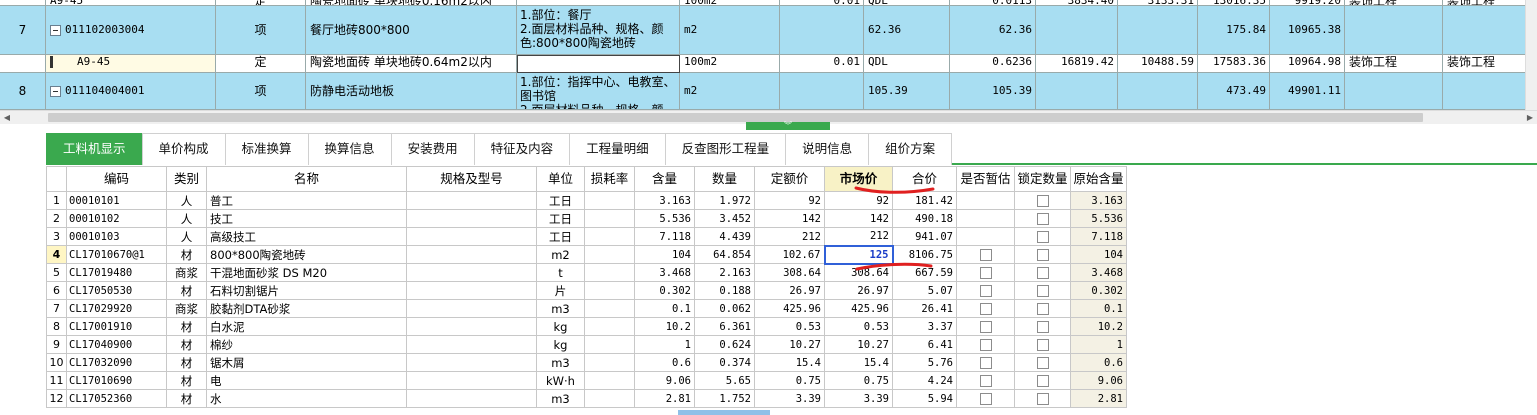 The width and height of the screenshot is (1537, 415). Describe the element at coordinates (664, 380) in the screenshot. I see `resource-content: 9.06` at that location.